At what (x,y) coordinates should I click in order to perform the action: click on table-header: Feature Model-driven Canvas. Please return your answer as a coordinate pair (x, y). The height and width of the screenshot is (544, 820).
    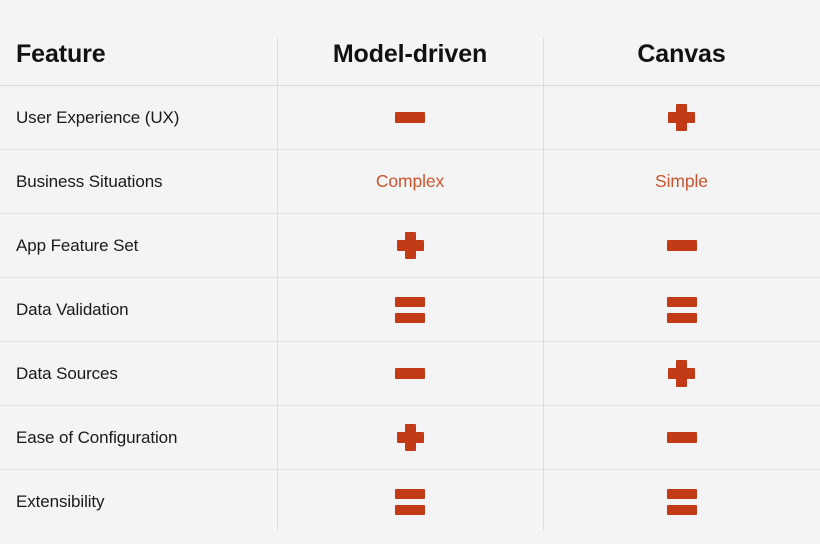
    Looking at the image, I should click on (410, 54).